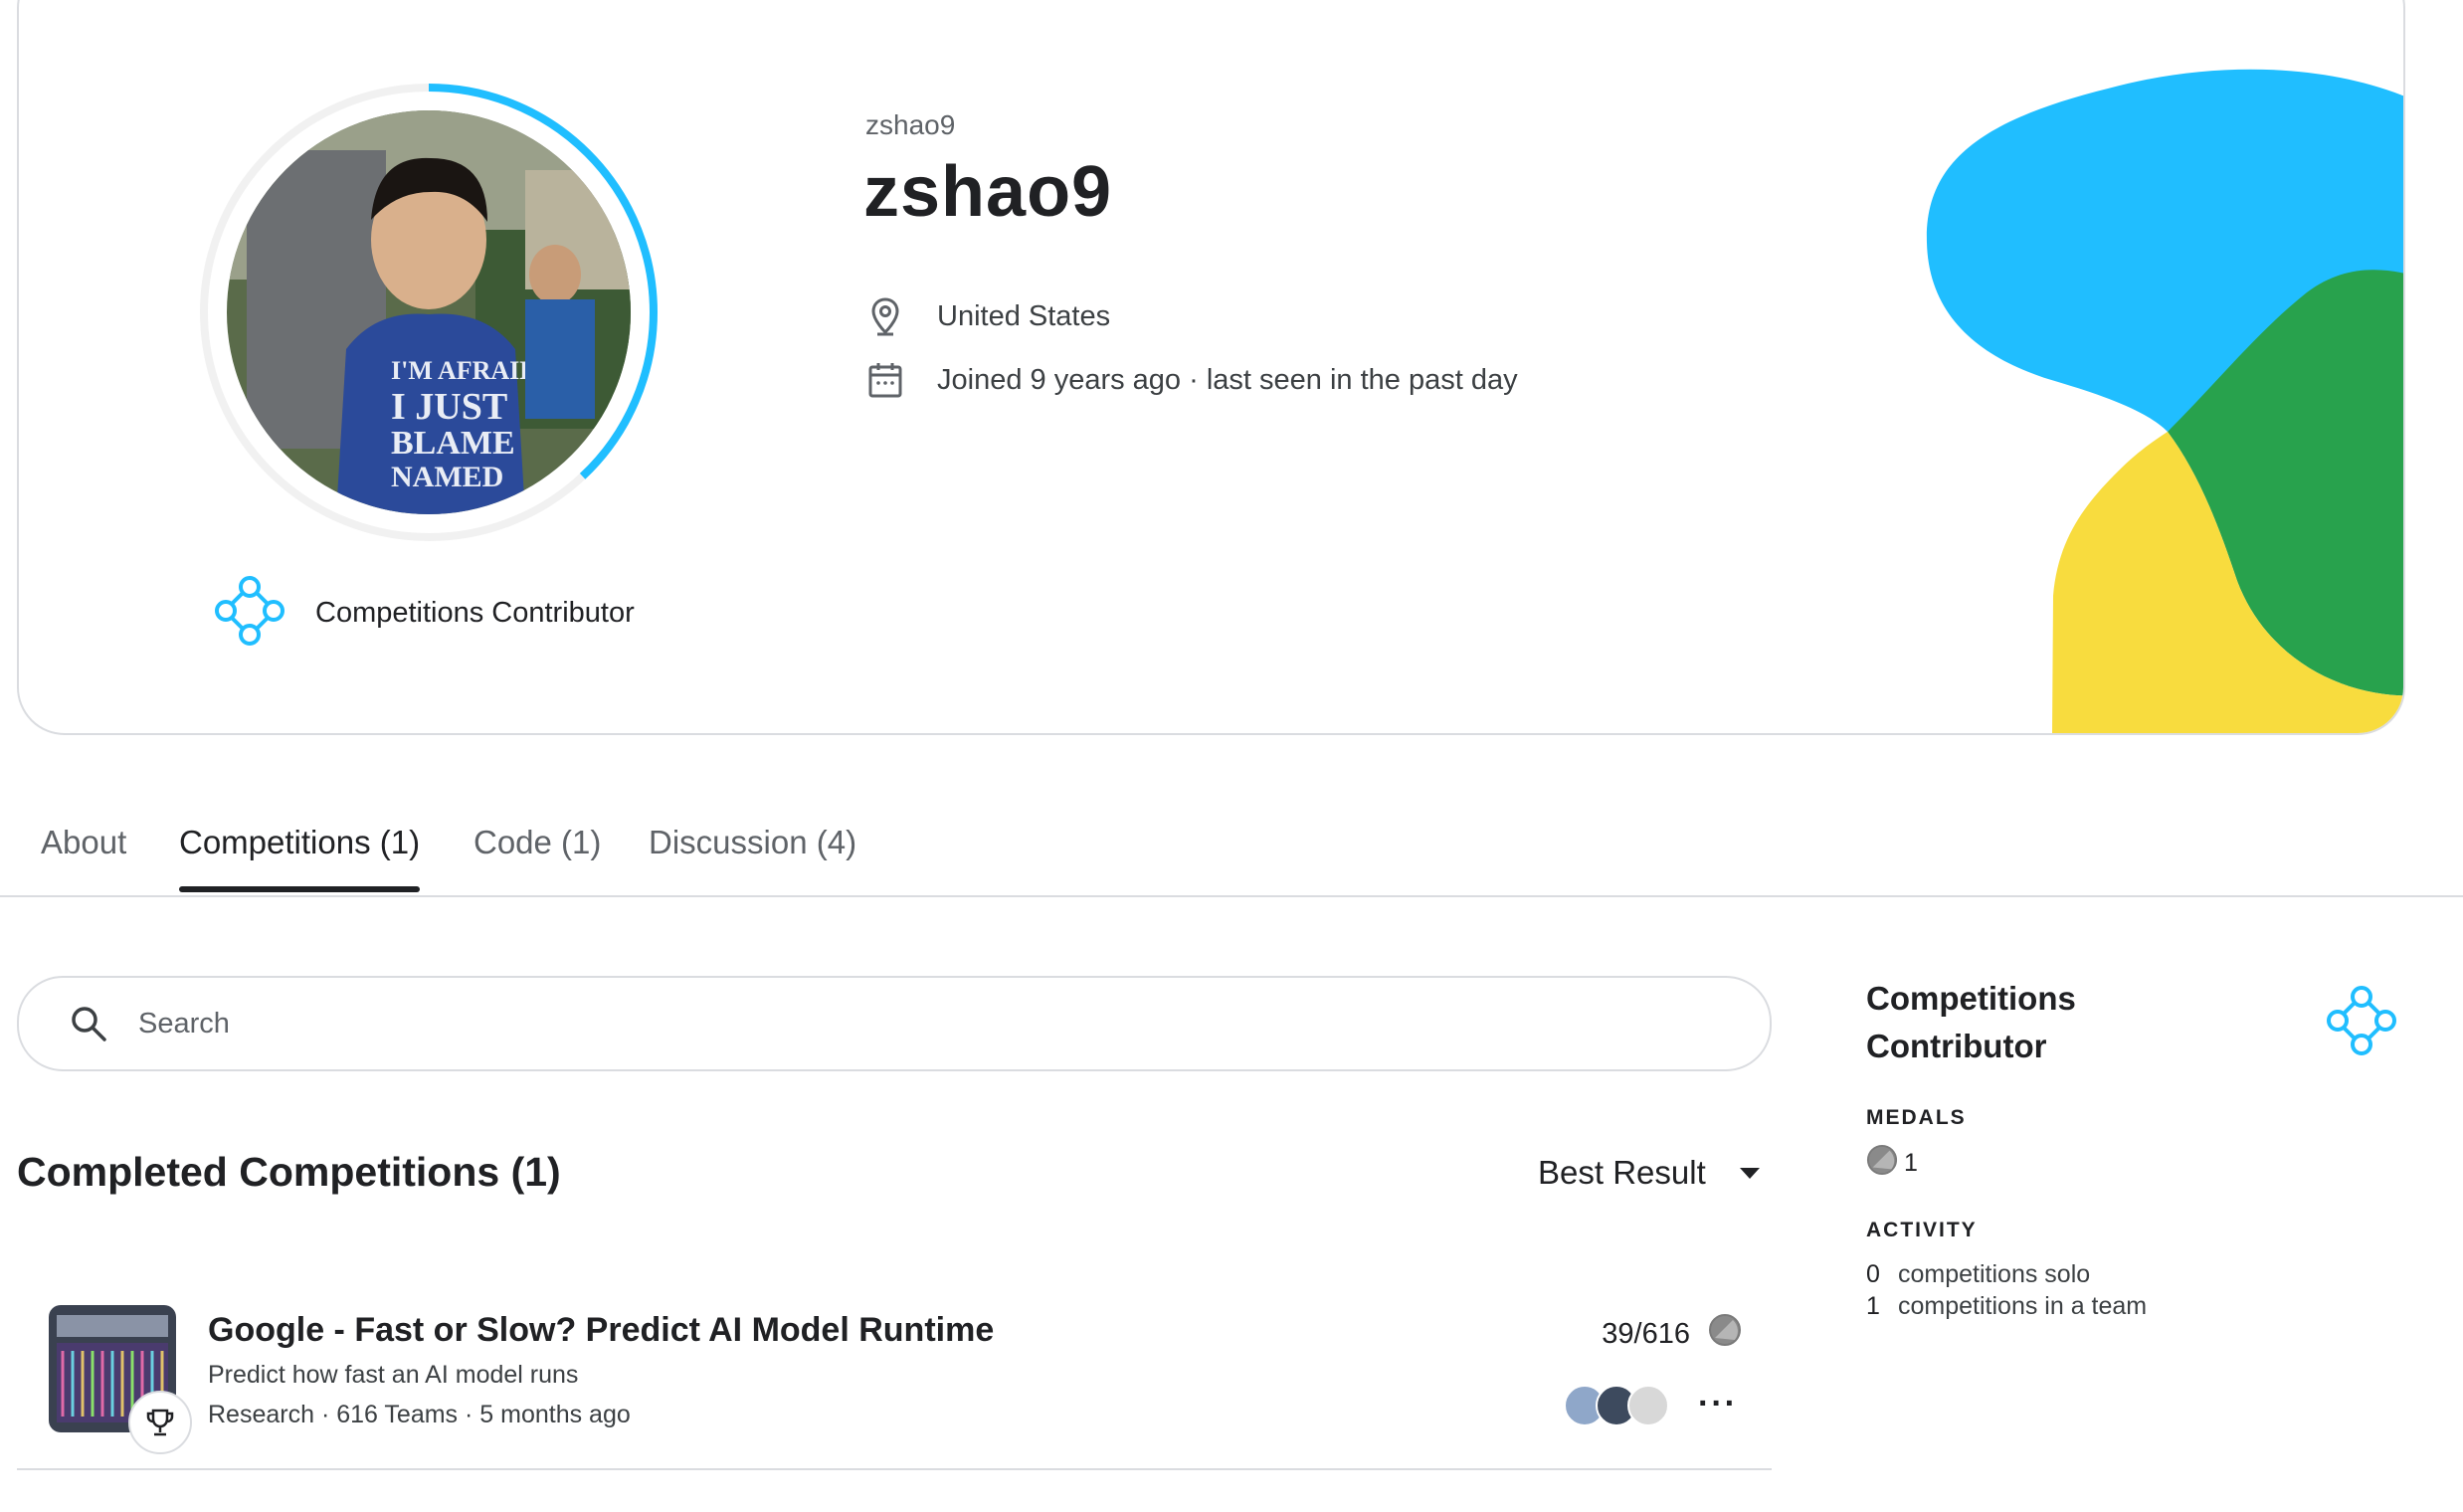 The height and width of the screenshot is (1512, 2463). Describe the element at coordinates (1024, 316) in the screenshot. I see `location-text: United States` at that location.